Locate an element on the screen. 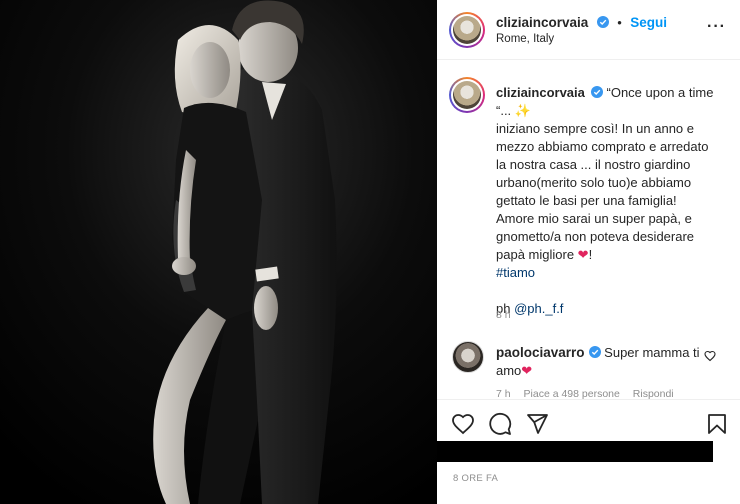  caption-line: urbano(merito solo tuo)e abbiamo is located at coordinates (594, 182).